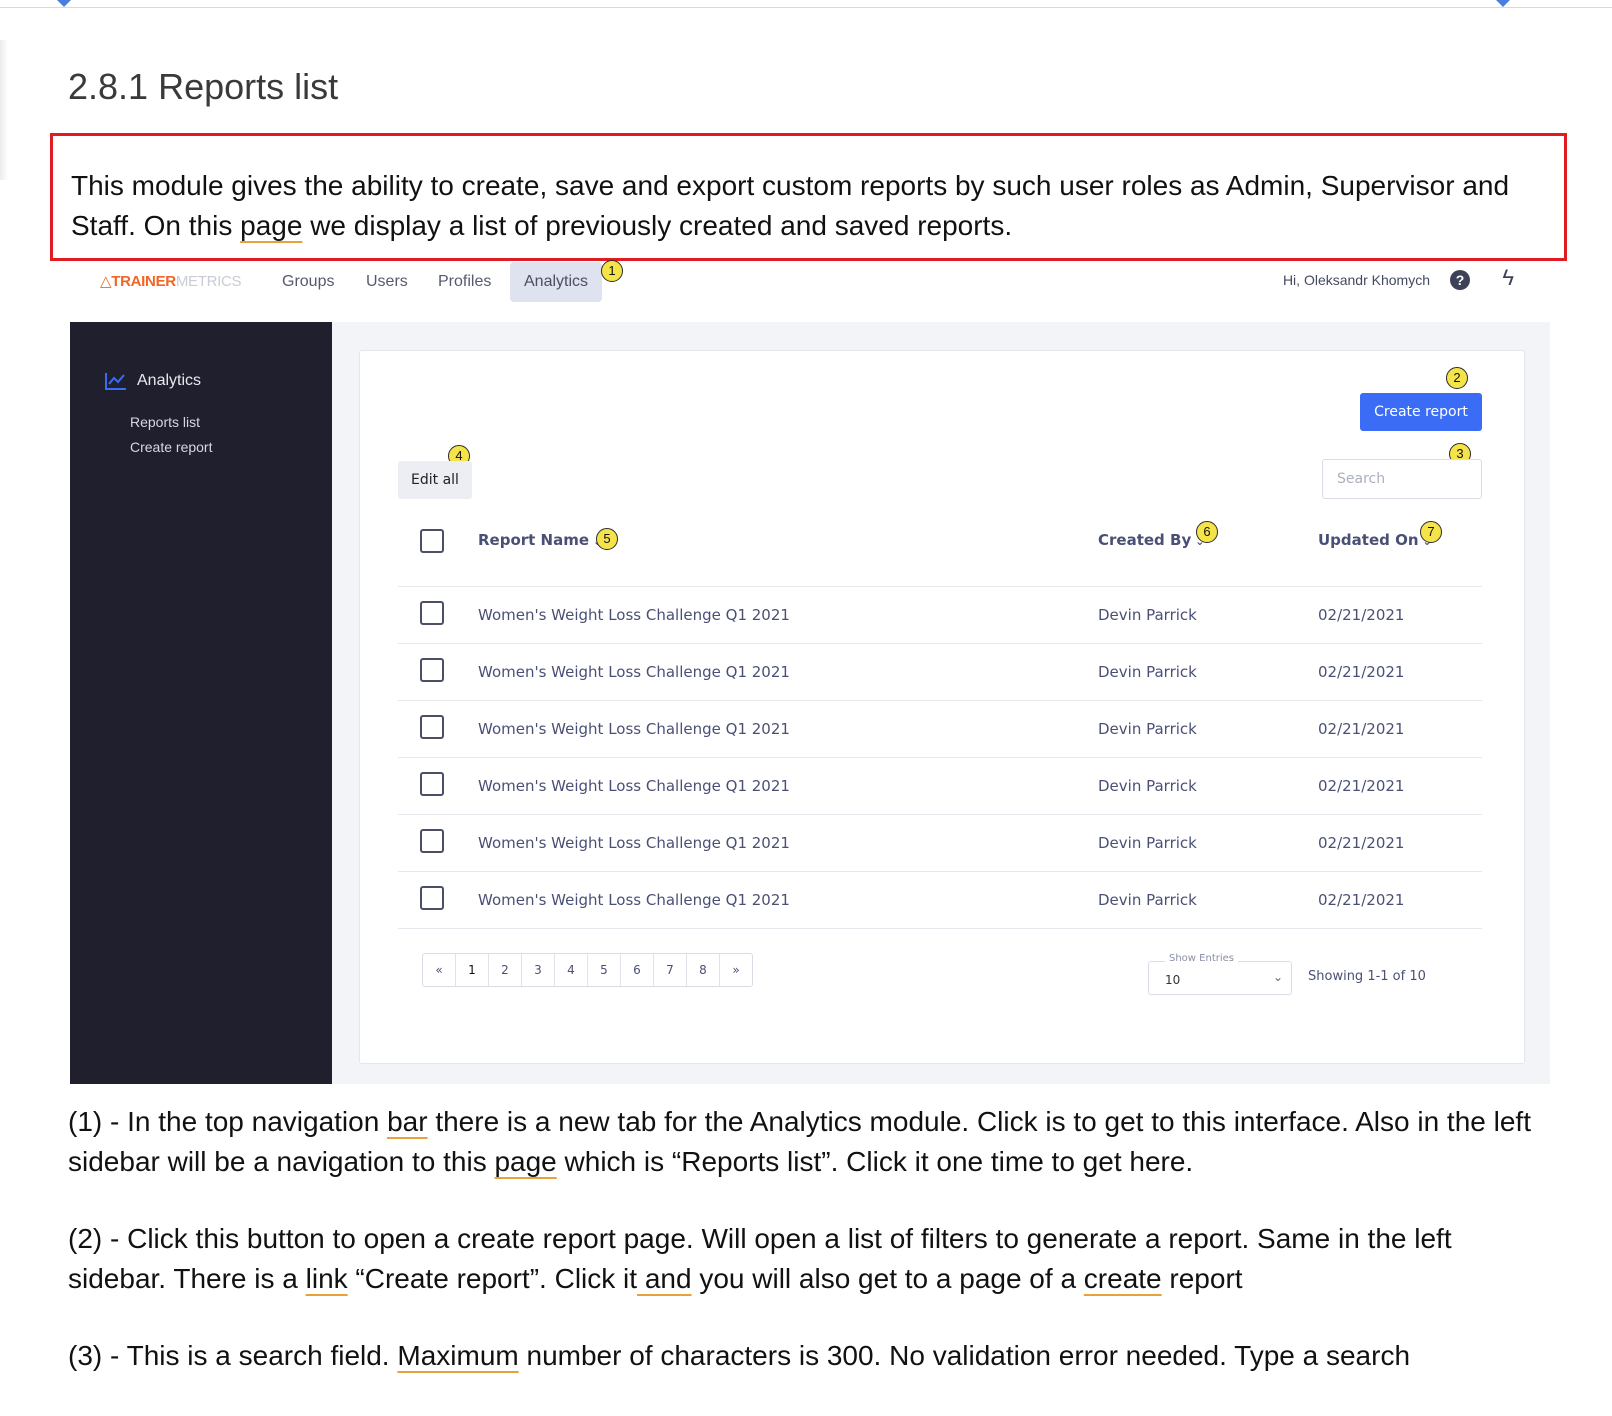 This screenshot has height=1416, width=1612. I want to click on column-header-report-name: Report Name⌄, so click(540, 540).